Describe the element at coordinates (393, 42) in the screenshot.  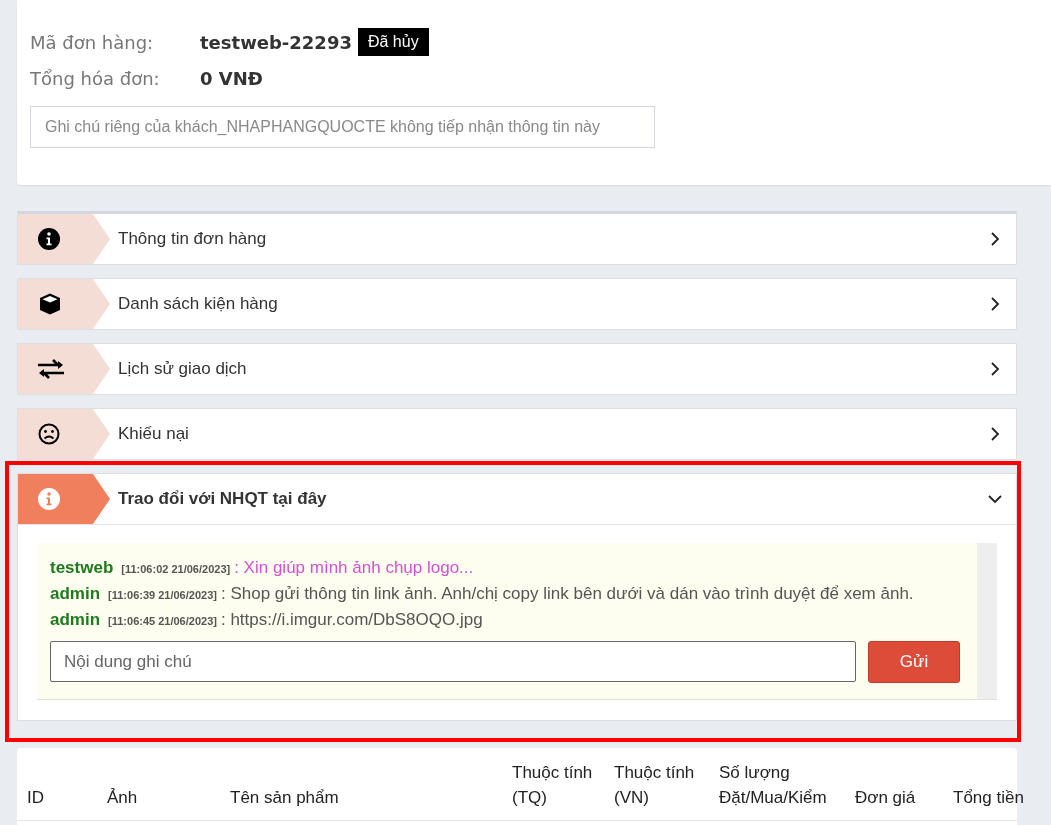
I see `status-badge: Đã hủy` at that location.